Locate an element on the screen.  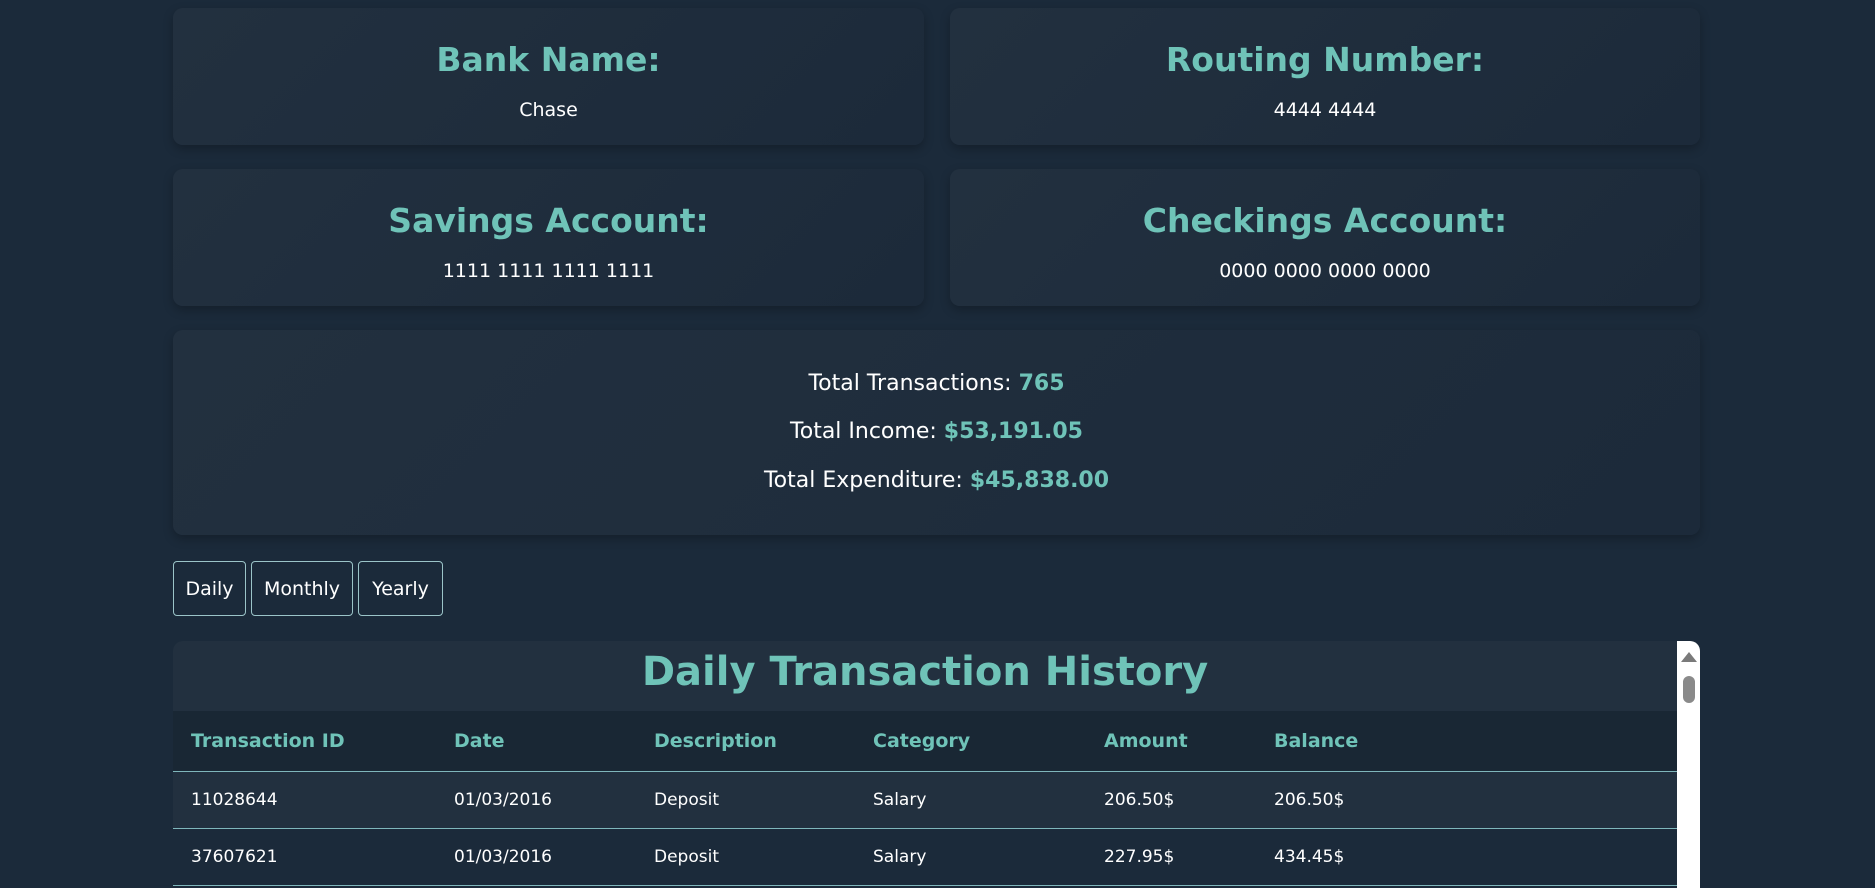
cell-transaction-id: 37607621 is located at coordinates (304, 857).